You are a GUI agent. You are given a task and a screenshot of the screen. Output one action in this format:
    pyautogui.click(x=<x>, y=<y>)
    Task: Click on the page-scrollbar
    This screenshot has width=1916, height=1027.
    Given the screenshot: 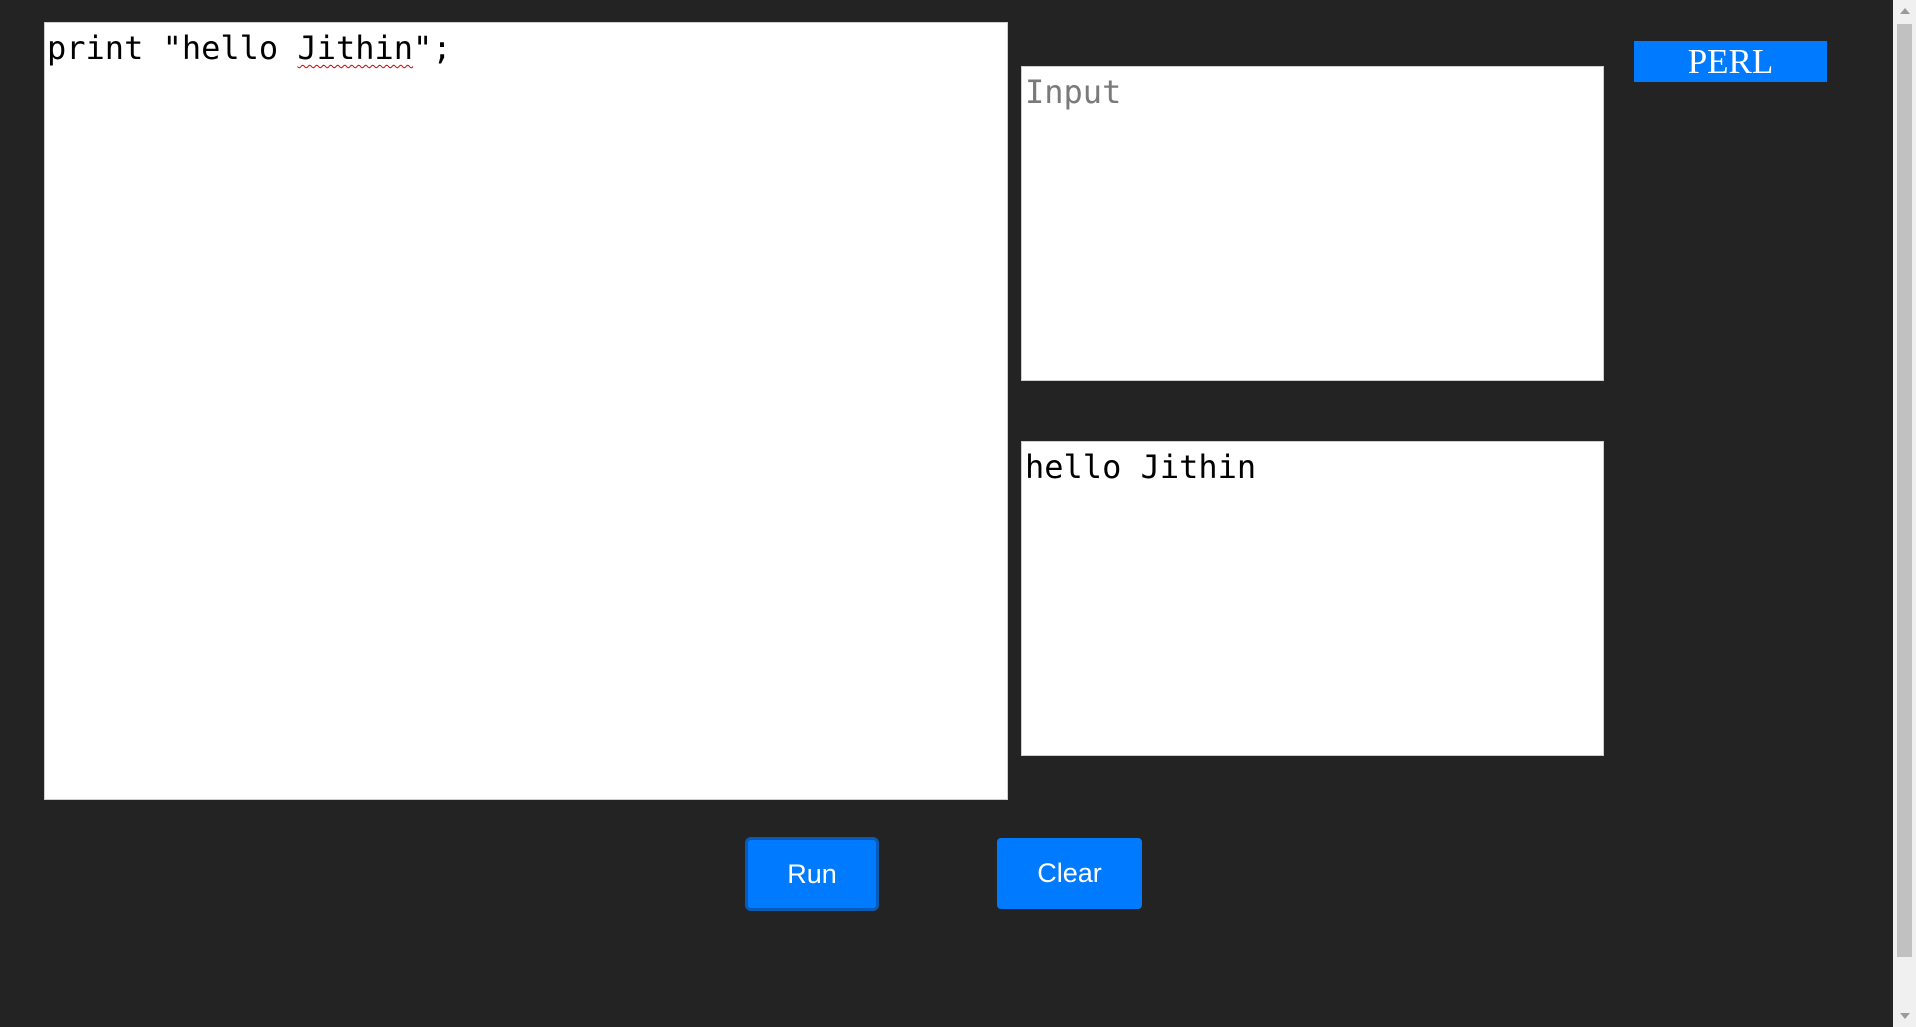 What is the action you would take?
    pyautogui.click(x=1904, y=513)
    